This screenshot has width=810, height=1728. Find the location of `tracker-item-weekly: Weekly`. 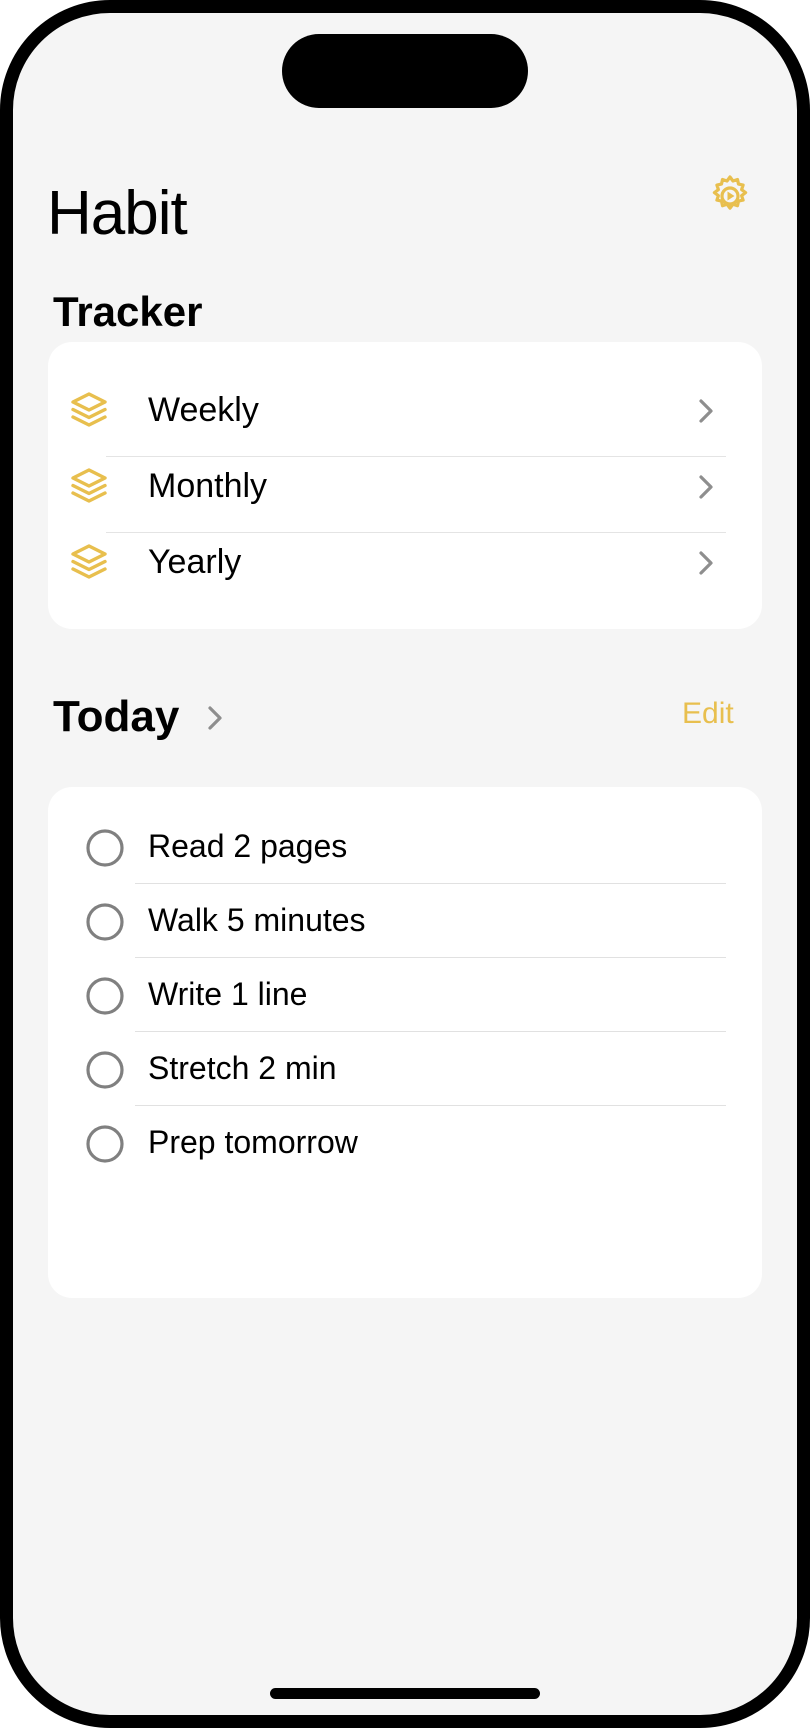

tracker-item-weekly: Weekly is located at coordinates (405, 410).